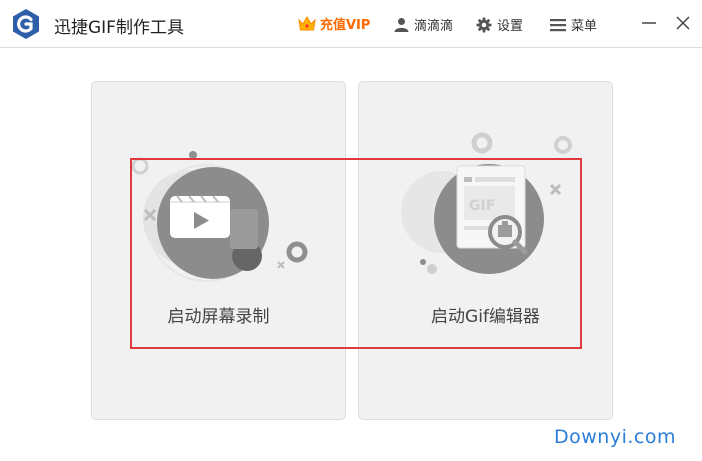  Describe the element at coordinates (482, 206) in the screenshot. I see `svg-text: GIF` at that location.